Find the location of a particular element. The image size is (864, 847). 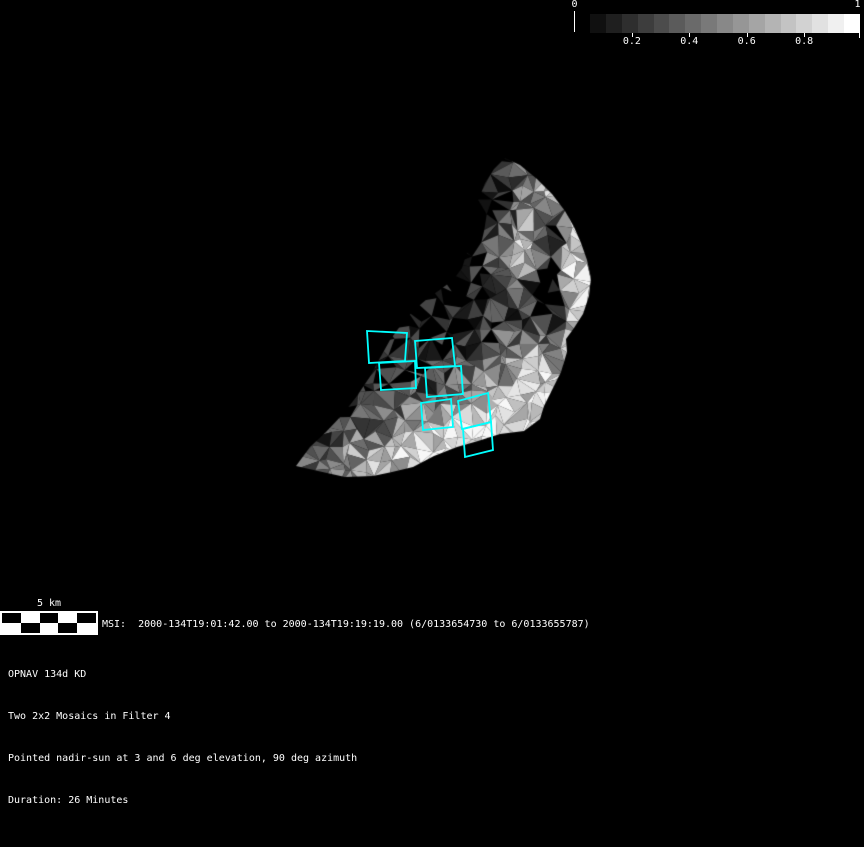

scale-bar-checkerboard is located at coordinates (49, 623).